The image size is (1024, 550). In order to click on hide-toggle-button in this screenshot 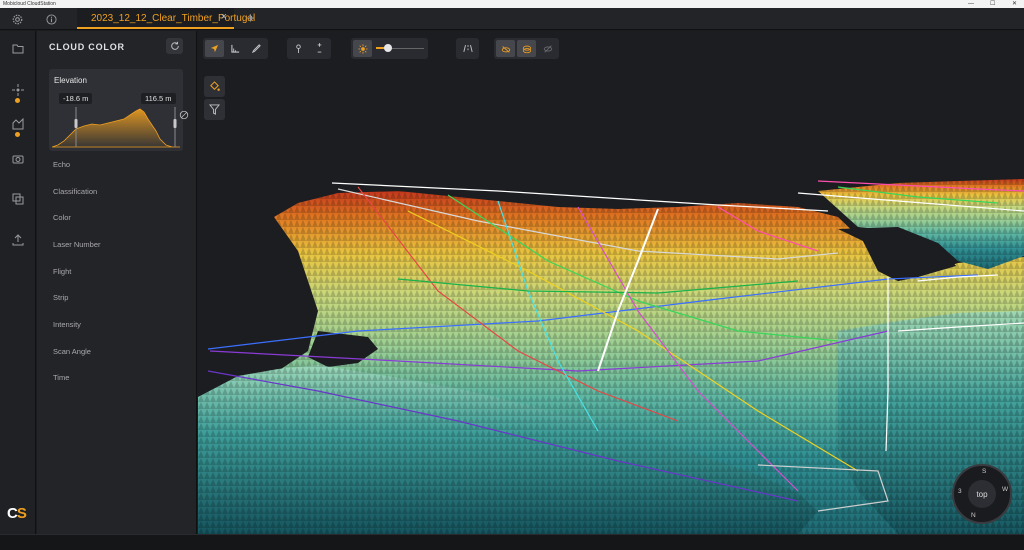, I will do `click(547, 48)`.